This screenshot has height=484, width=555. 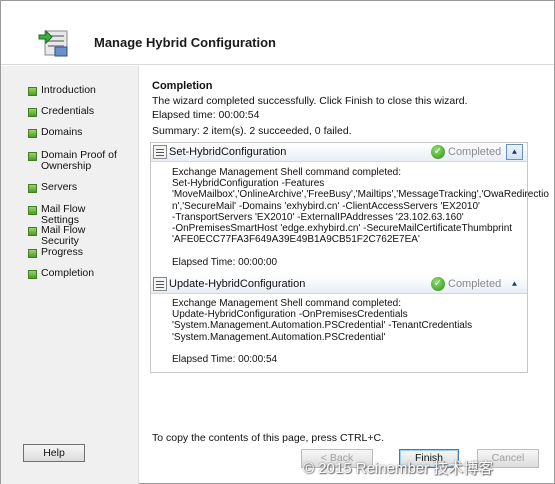 What do you see at coordinates (182, 86) in the screenshot?
I see `section-title: Completion` at bounding box center [182, 86].